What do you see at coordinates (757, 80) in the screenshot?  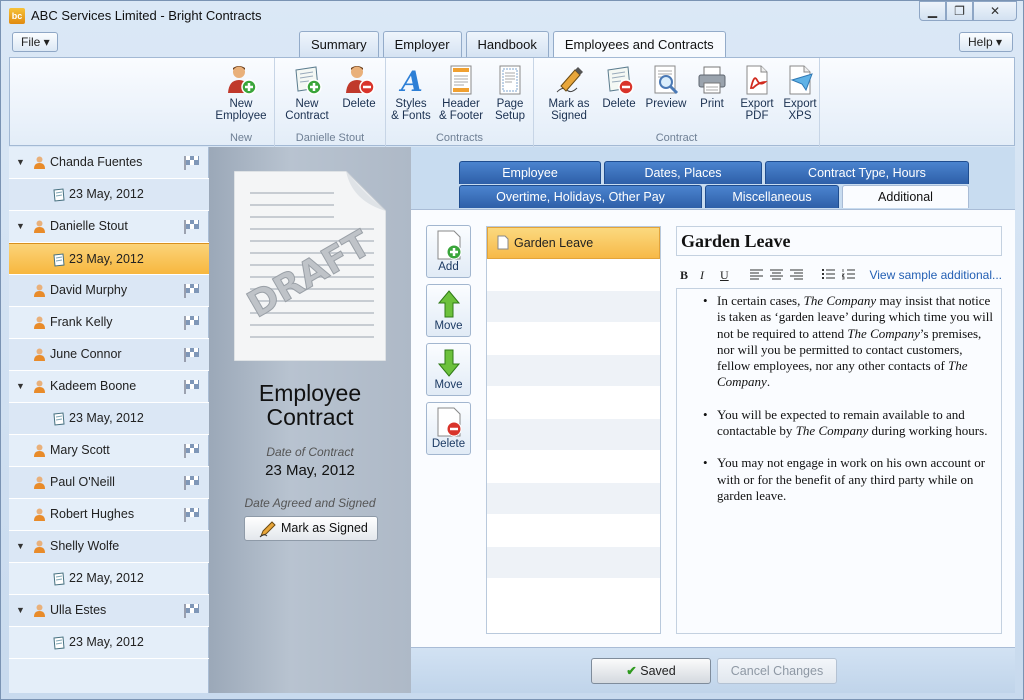 I see `pdf-icon` at bounding box center [757, 80].